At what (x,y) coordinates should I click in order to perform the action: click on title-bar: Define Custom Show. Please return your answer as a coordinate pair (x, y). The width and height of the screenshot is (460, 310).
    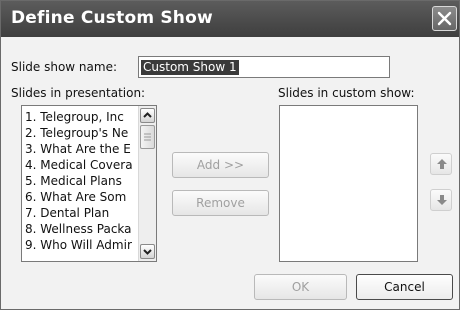
    Looking at the image, I should click on (230, 19).